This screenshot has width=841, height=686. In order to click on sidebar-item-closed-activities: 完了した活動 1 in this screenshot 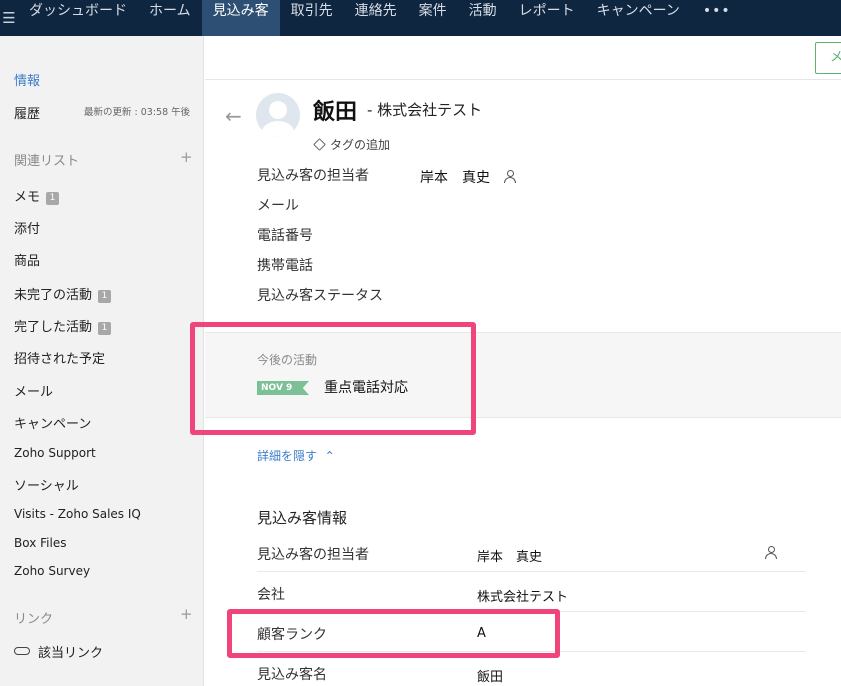, I will do `click(63, 325)`.